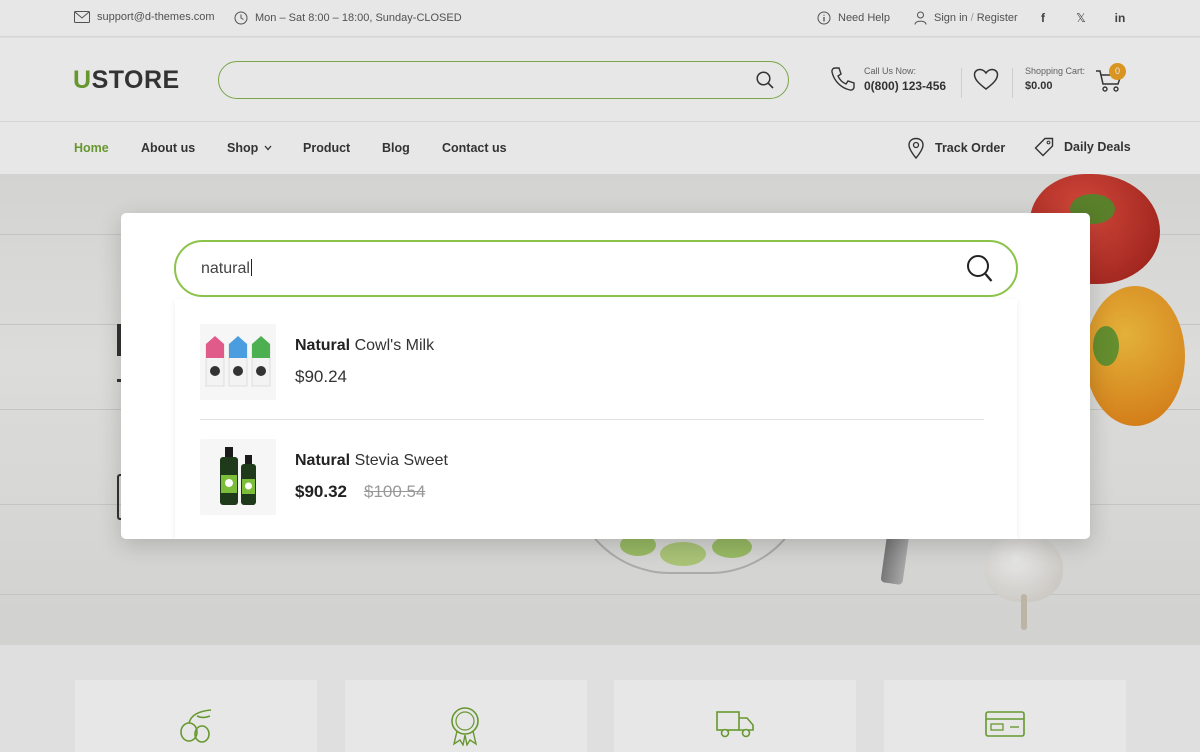  What do you see at coordinates (392, 345) in the screenshot?
I see `product-name-rest: Cowl's Milk` at bounding box center [392, 345].